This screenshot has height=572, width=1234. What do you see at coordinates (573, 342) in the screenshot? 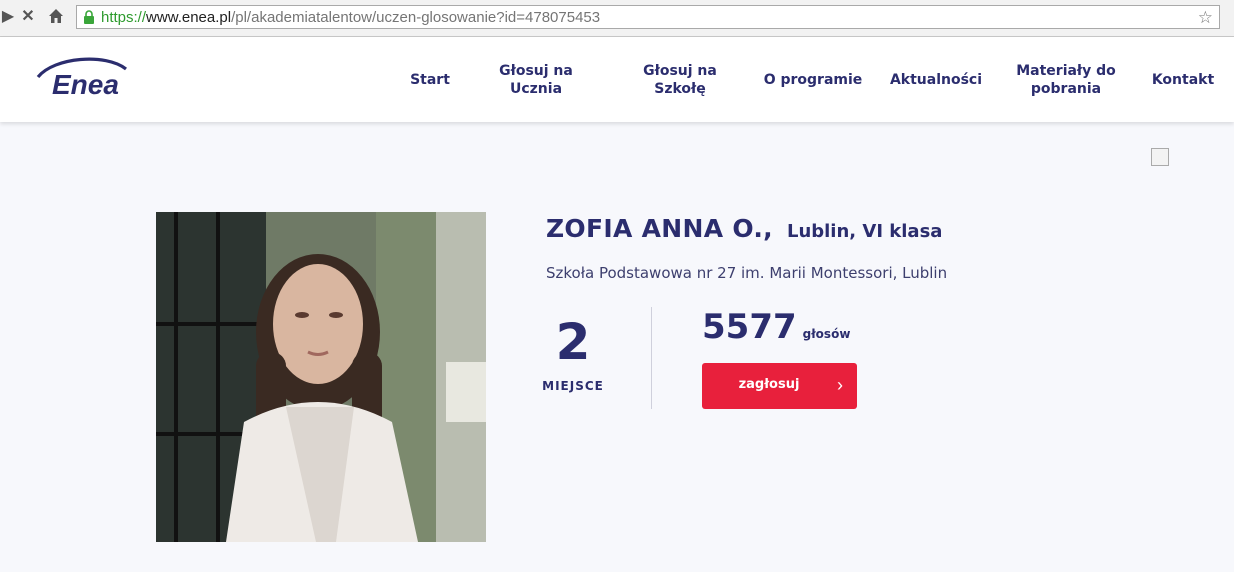
I see `ranking-place: 2` at bounding box center [573, 342].